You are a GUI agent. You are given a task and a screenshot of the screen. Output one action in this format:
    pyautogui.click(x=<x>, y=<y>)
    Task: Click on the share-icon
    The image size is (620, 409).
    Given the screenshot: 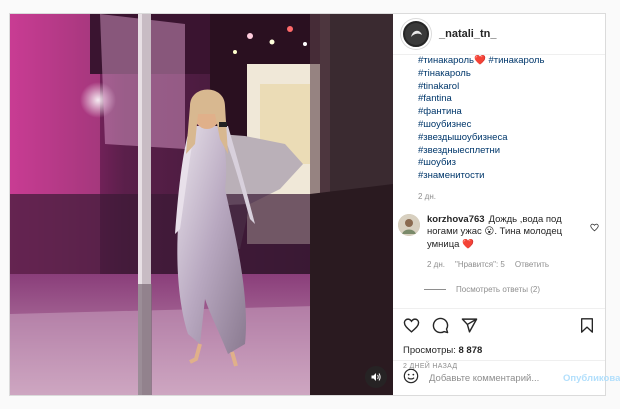 What is the action you would take?
    pyautogui.click(x=469, y=325)
    